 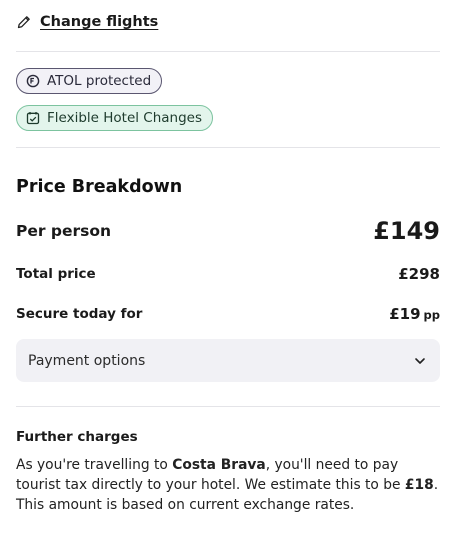 What do you see at coordinates (228, 274) in the screenshot?
I see `total-price-row: Total price £298` at bounding box center [228, 274].